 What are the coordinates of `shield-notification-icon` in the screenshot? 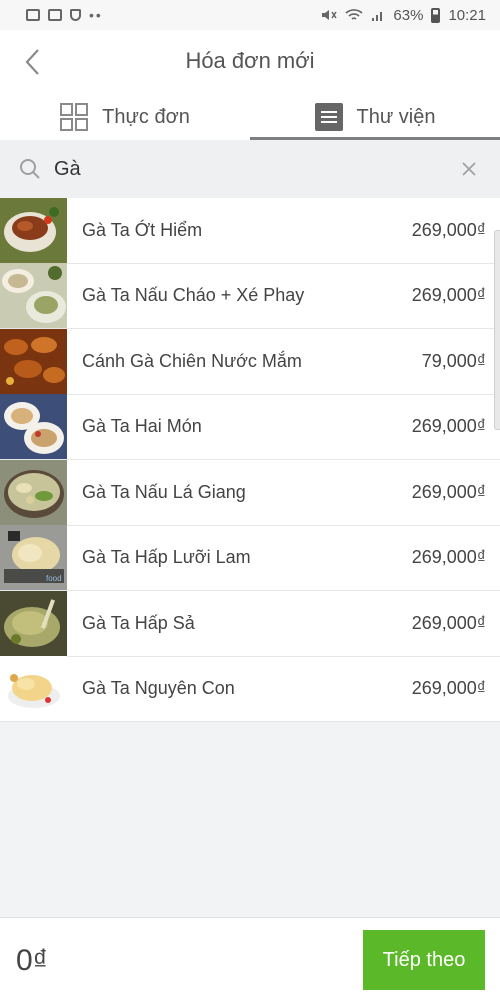 It's located at (75, 15).